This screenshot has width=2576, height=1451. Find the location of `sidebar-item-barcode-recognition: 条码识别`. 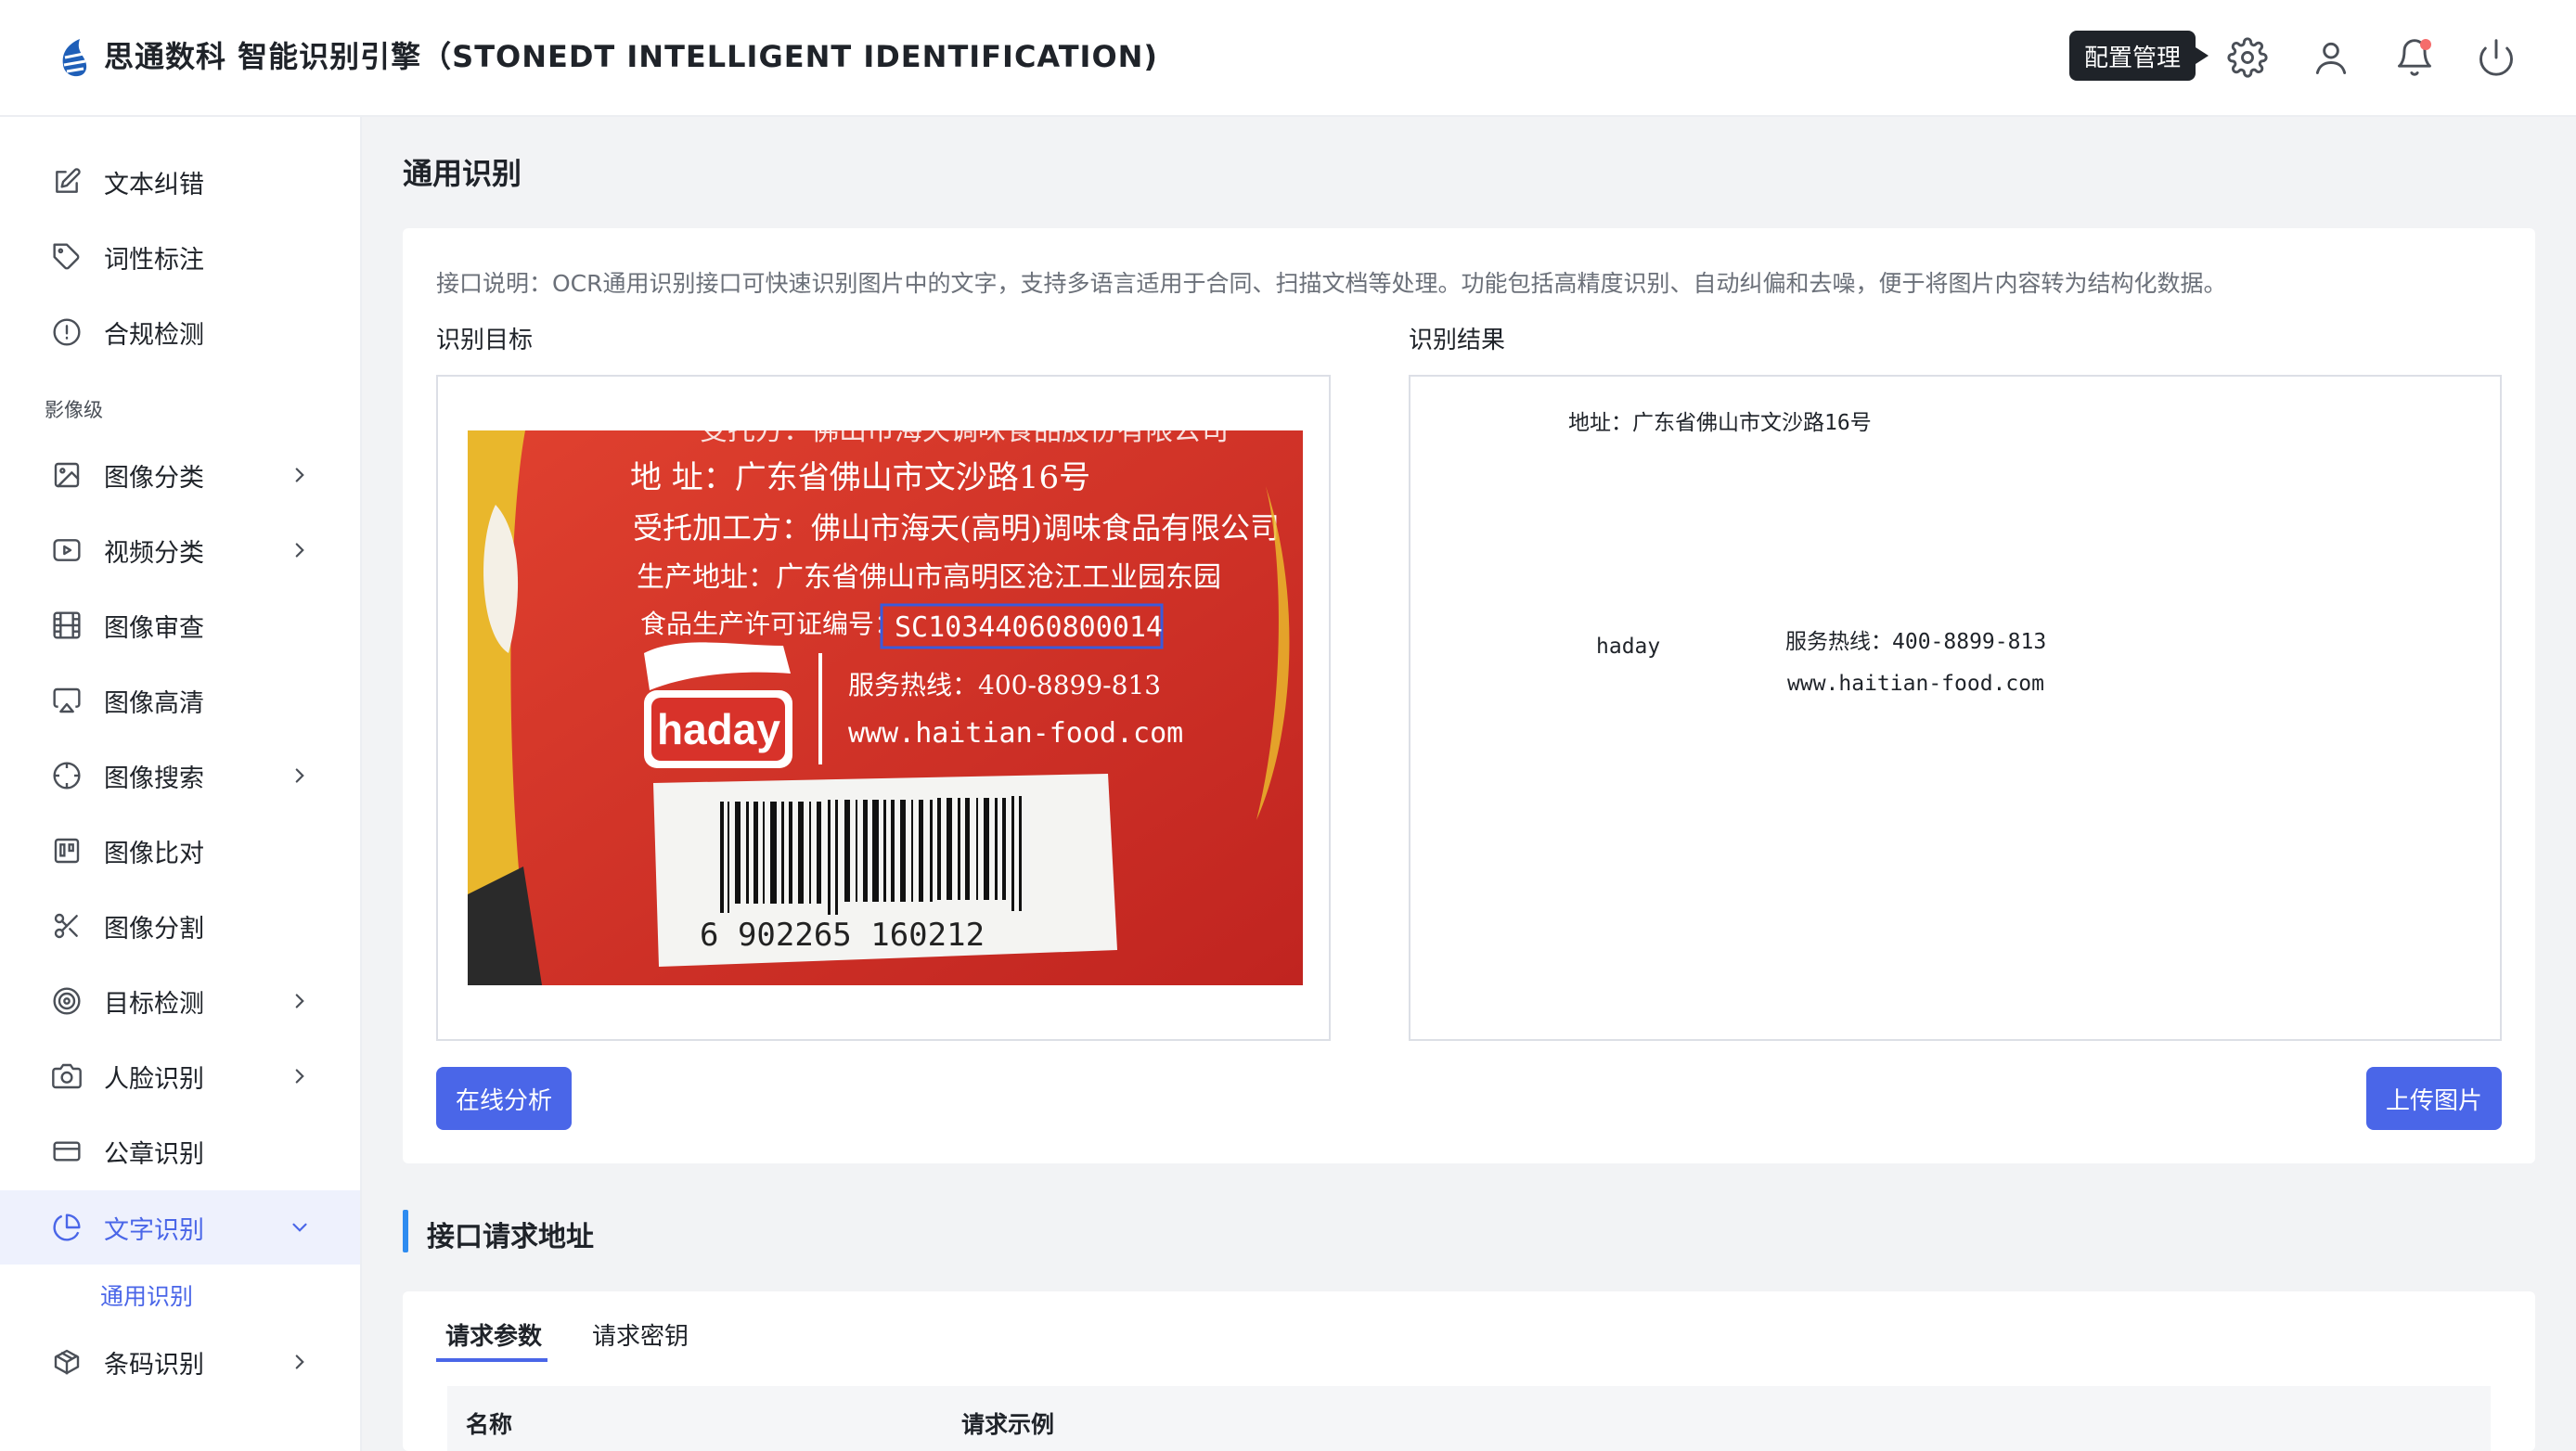

sidebar-item-barcode-recognition: 条码识别 is located at coordinates (180, 1362).